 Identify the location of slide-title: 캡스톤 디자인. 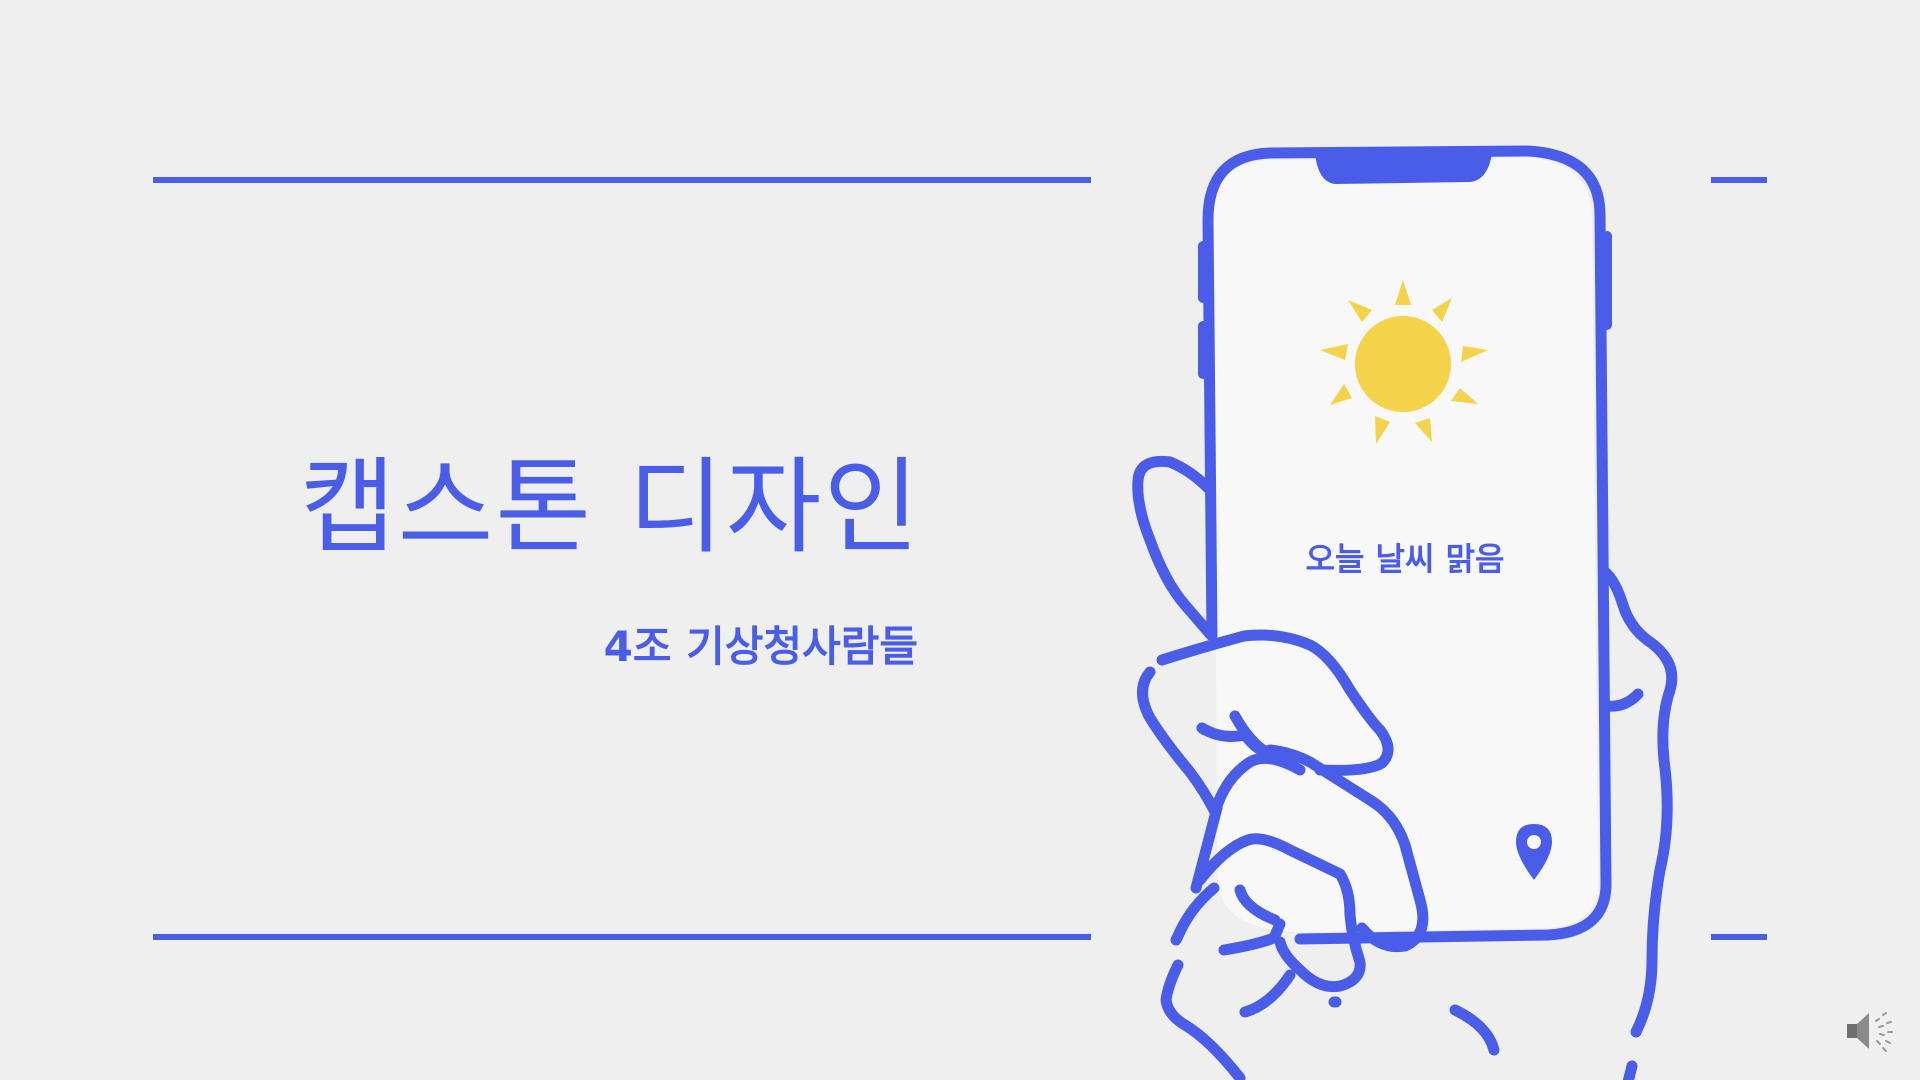
(611, 507).